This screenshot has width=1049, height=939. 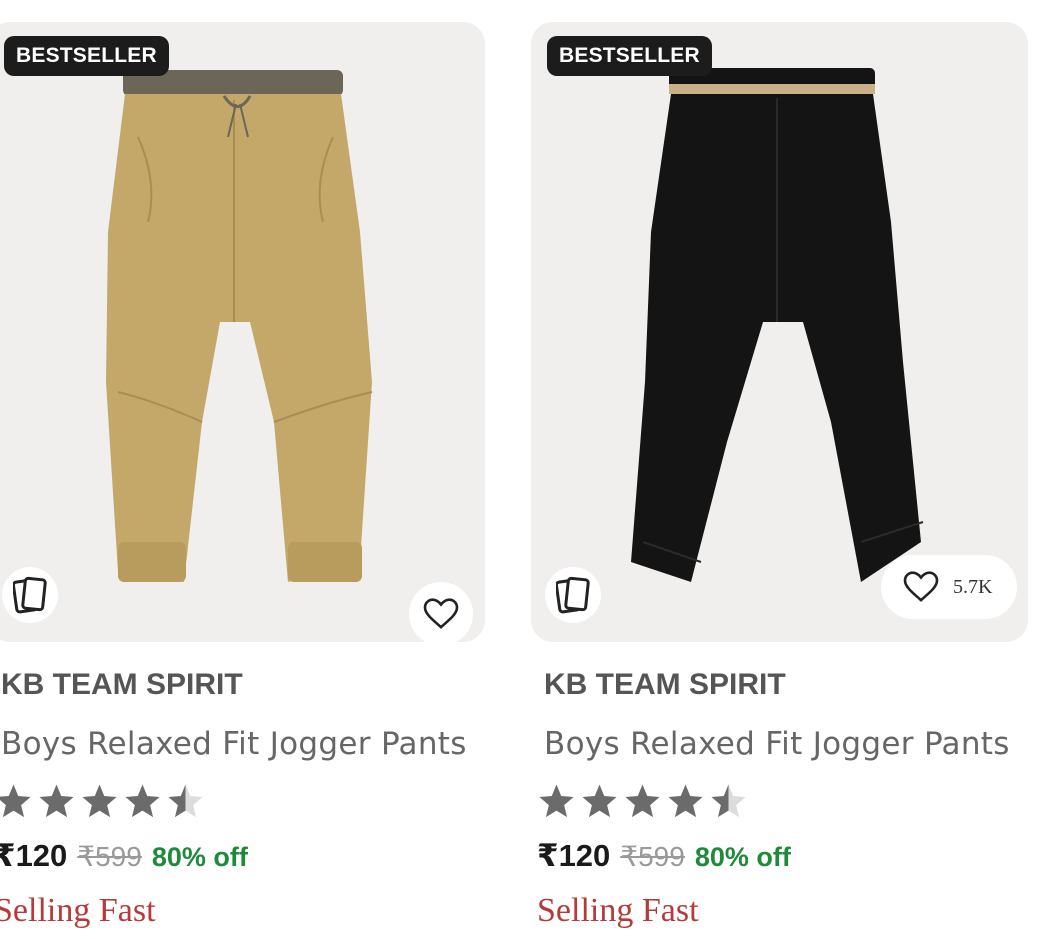 What do you see at coordinates (949, 587) in the screenshot?
I see `wishlist-button: 5.7K` at bounding box center [949, 587].